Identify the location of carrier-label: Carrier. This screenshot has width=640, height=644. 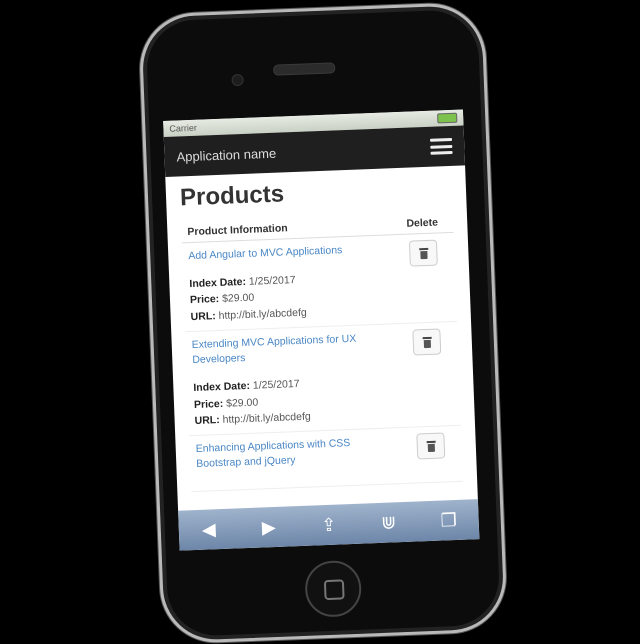
(183, 128).